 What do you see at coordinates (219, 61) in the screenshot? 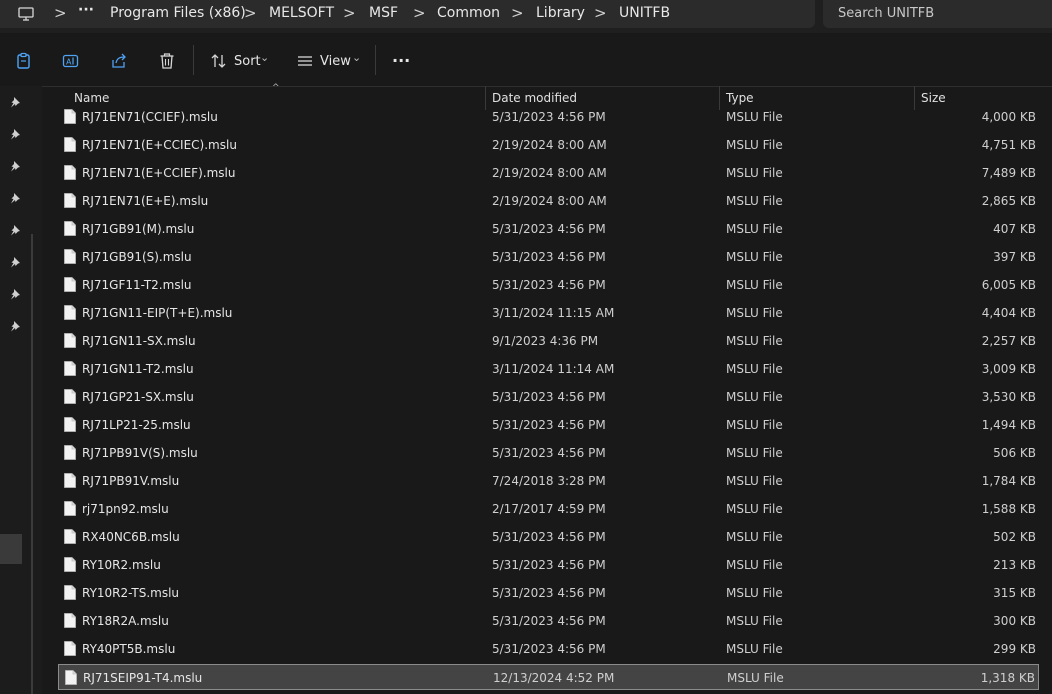
I see `sort-icon` at bounding box center [219, 61].